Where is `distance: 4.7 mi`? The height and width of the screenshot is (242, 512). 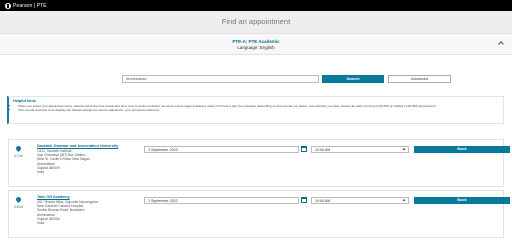
distance: 4.7 mi is located at coordinates (18, 156).